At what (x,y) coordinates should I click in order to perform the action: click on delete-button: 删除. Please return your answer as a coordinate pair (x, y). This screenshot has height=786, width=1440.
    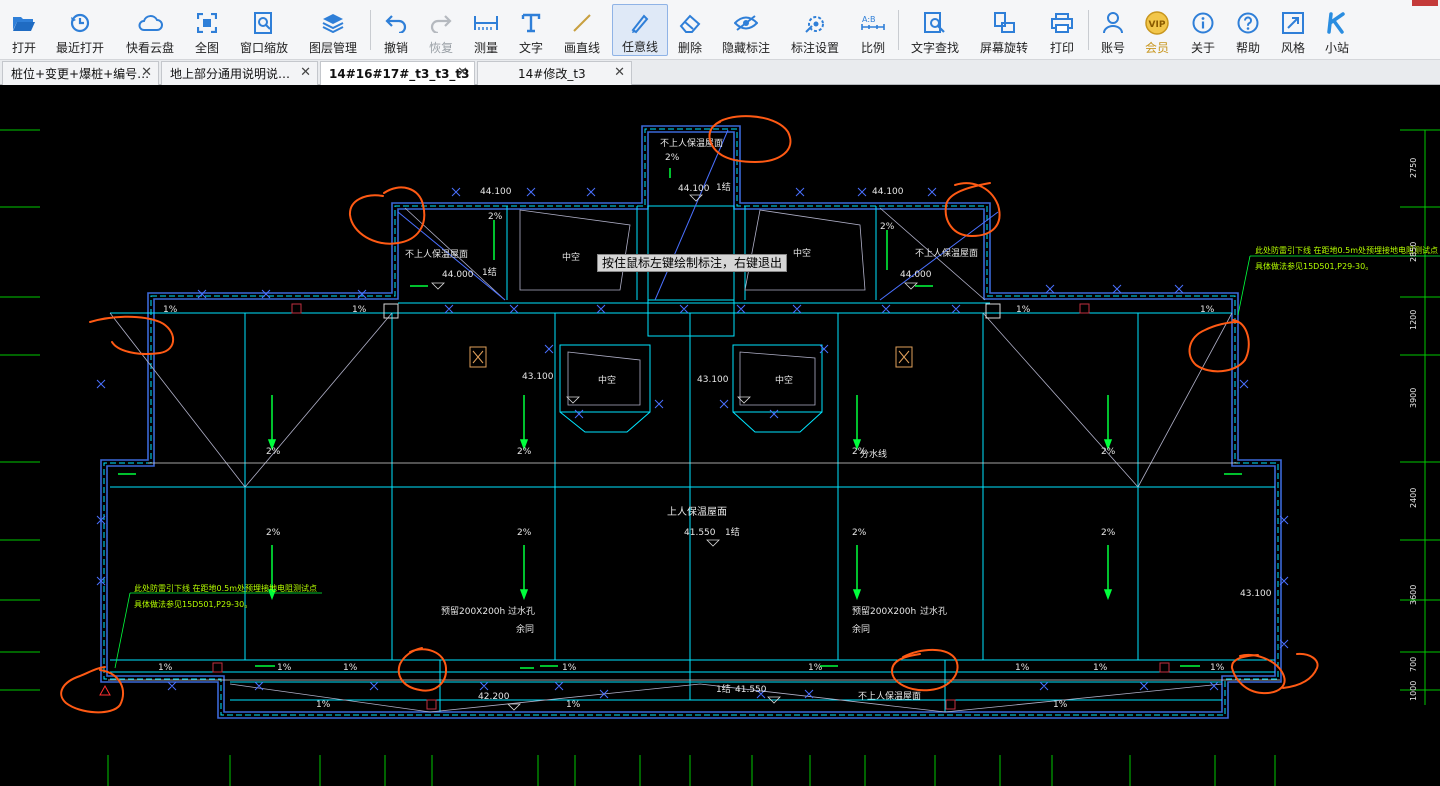
    Looking at the image, I should click on (690, 30).